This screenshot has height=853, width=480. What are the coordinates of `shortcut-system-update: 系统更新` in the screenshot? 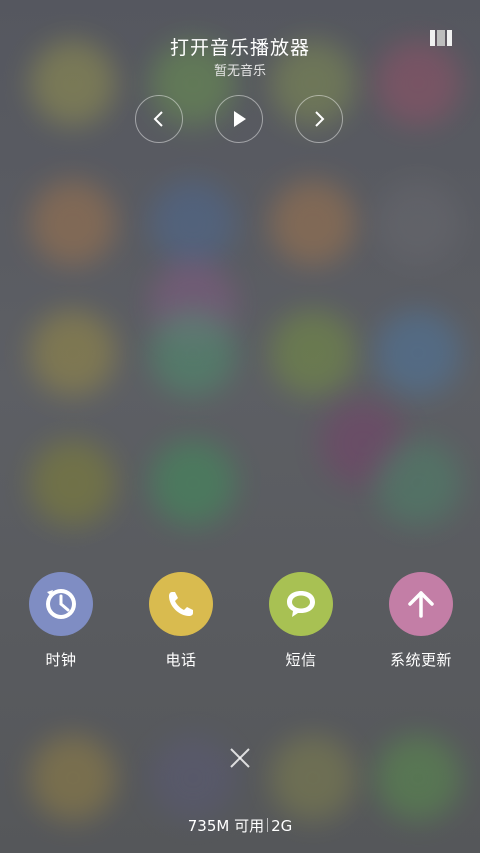 It's located at (421, 622).